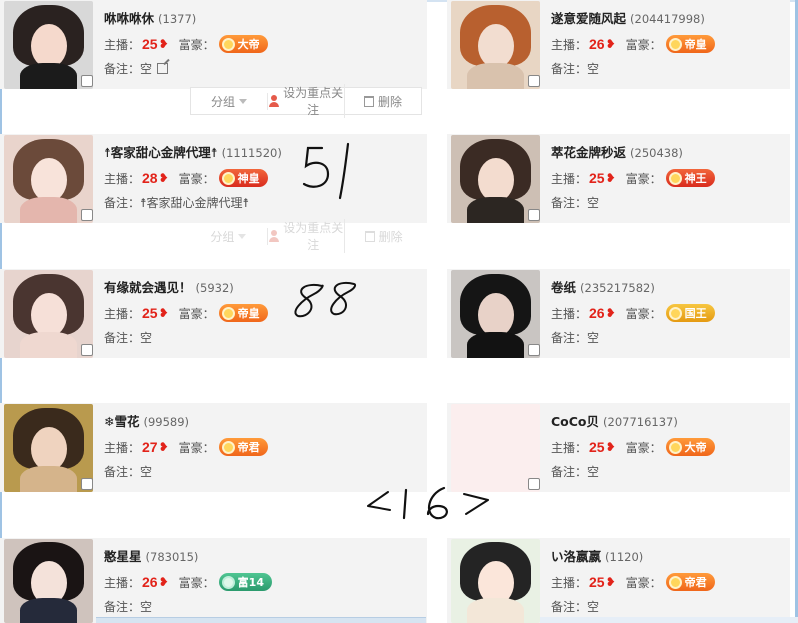  I want to click on diamond-icon, so click(228, 582).